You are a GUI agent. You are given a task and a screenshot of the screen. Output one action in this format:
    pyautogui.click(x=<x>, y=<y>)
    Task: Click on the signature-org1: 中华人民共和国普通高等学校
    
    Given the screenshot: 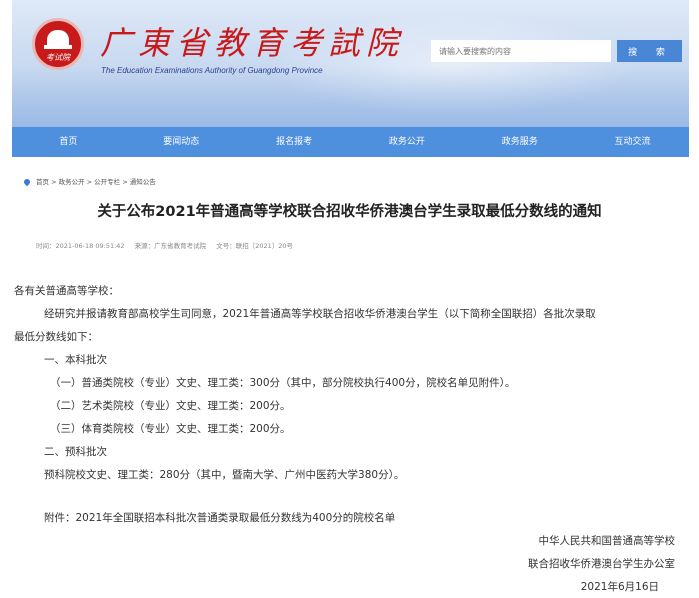 What is the action you would take?
    pyautogui.click(x=607, y=541)
    